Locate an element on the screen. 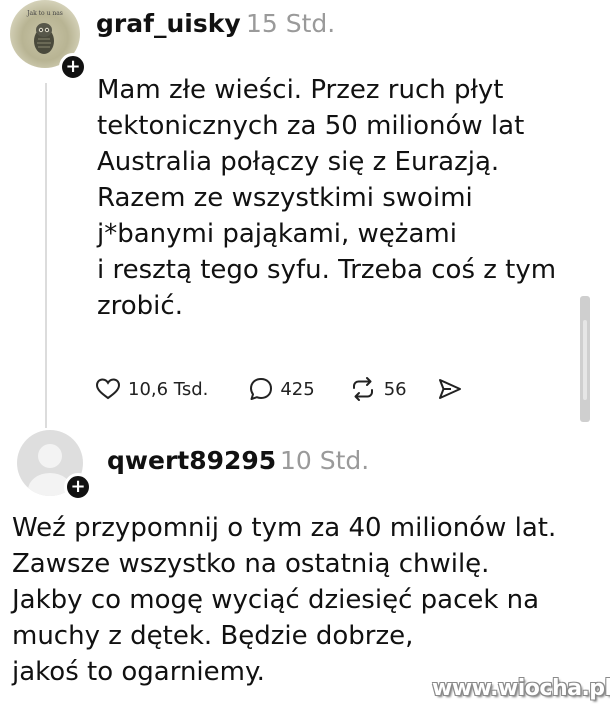 The width and height of the screenshot is (610, 712). send-icon is located at coordinates (449, 389).